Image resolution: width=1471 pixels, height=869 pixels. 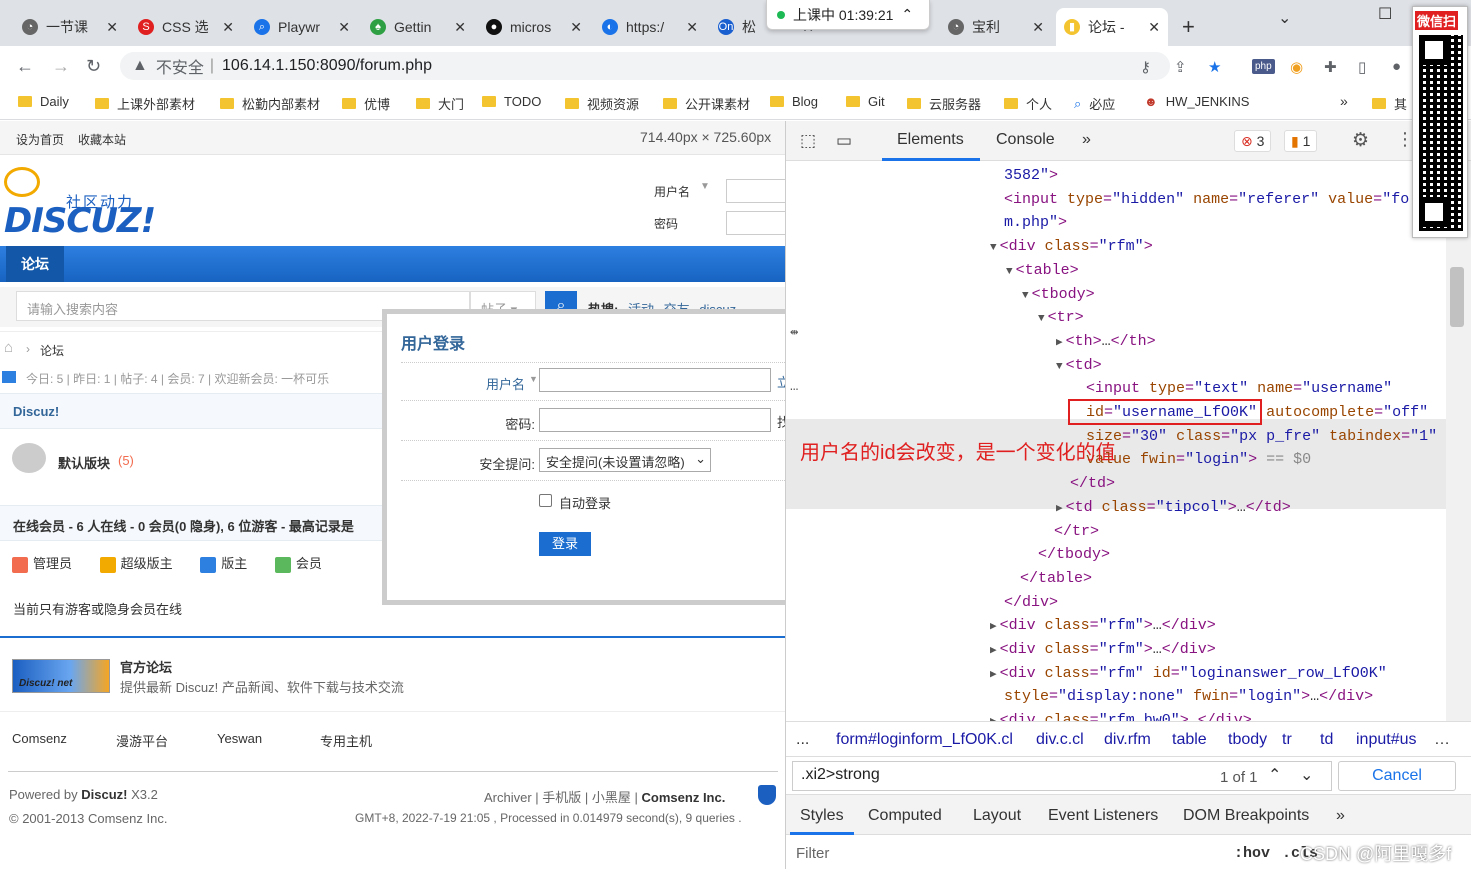 I want to click on dom-breadcrumb-item: td, so click(x=1326, y=740).